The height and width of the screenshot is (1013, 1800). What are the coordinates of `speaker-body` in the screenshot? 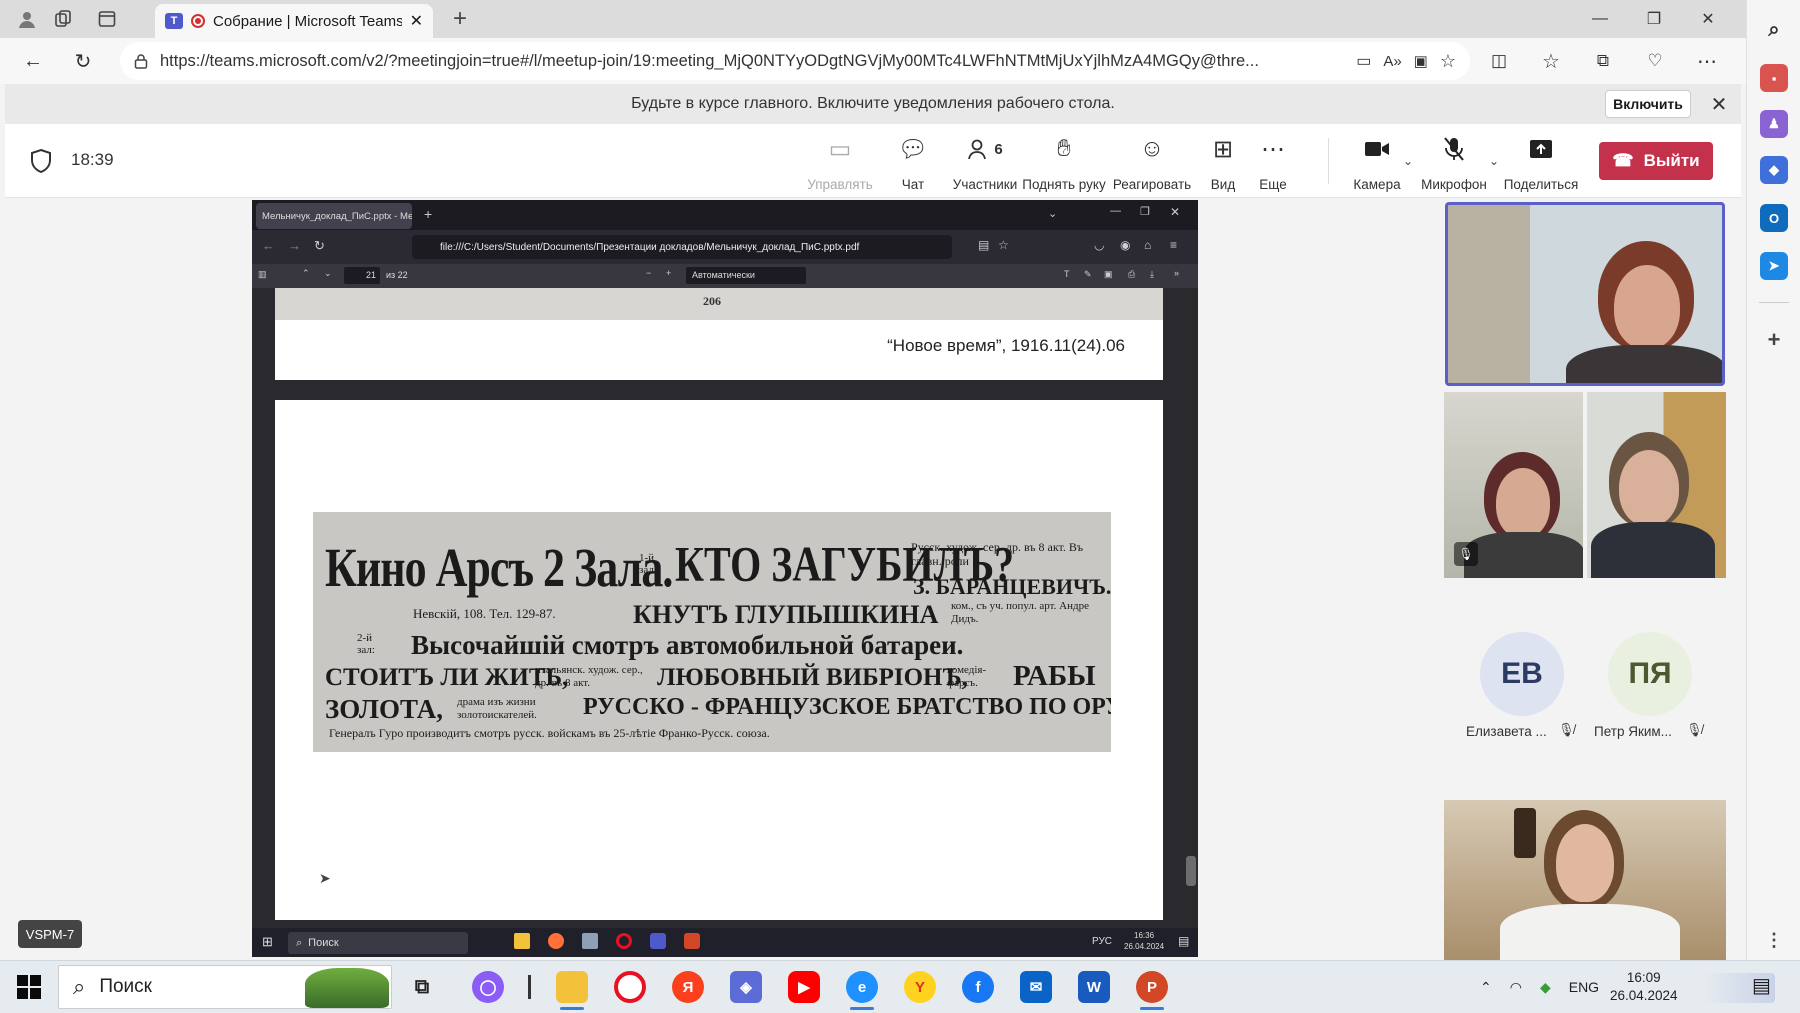 It's located at (1644, 364).